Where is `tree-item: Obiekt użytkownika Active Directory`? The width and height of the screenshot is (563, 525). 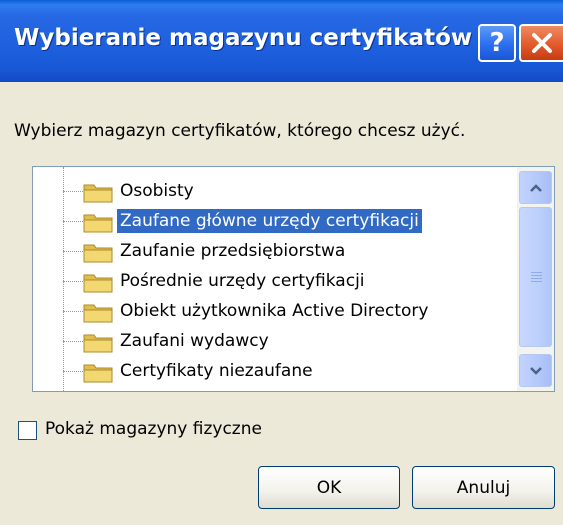
tree-item: Obiekt użytkownika Active Directory is located at coordinates (275, 311).